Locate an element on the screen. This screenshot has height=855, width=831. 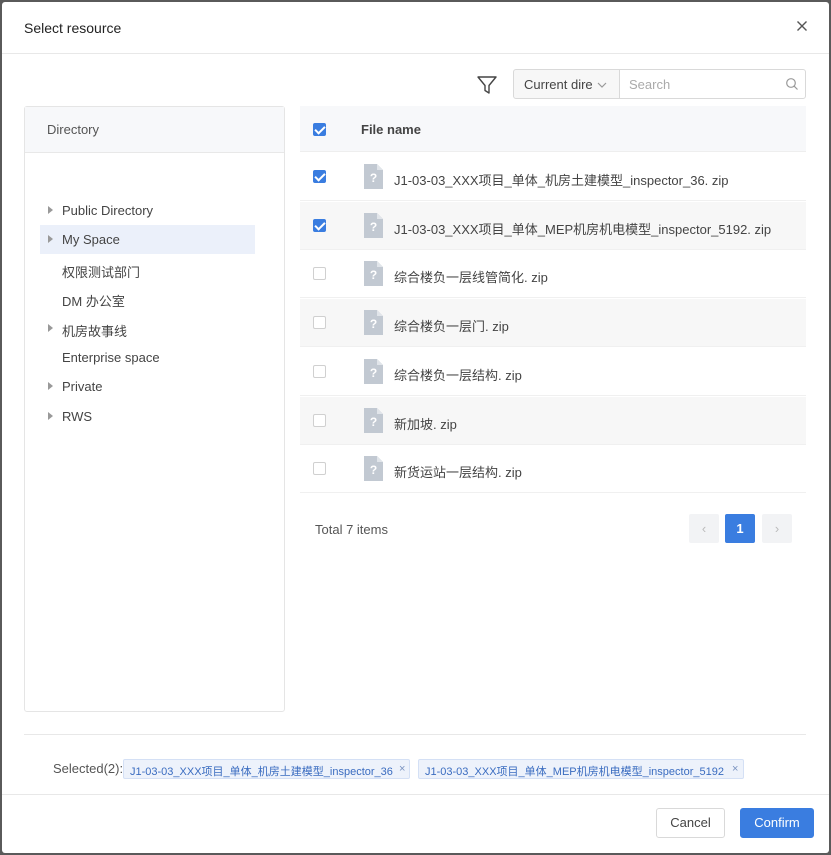
filter-button is located at coordinates (487, 85).